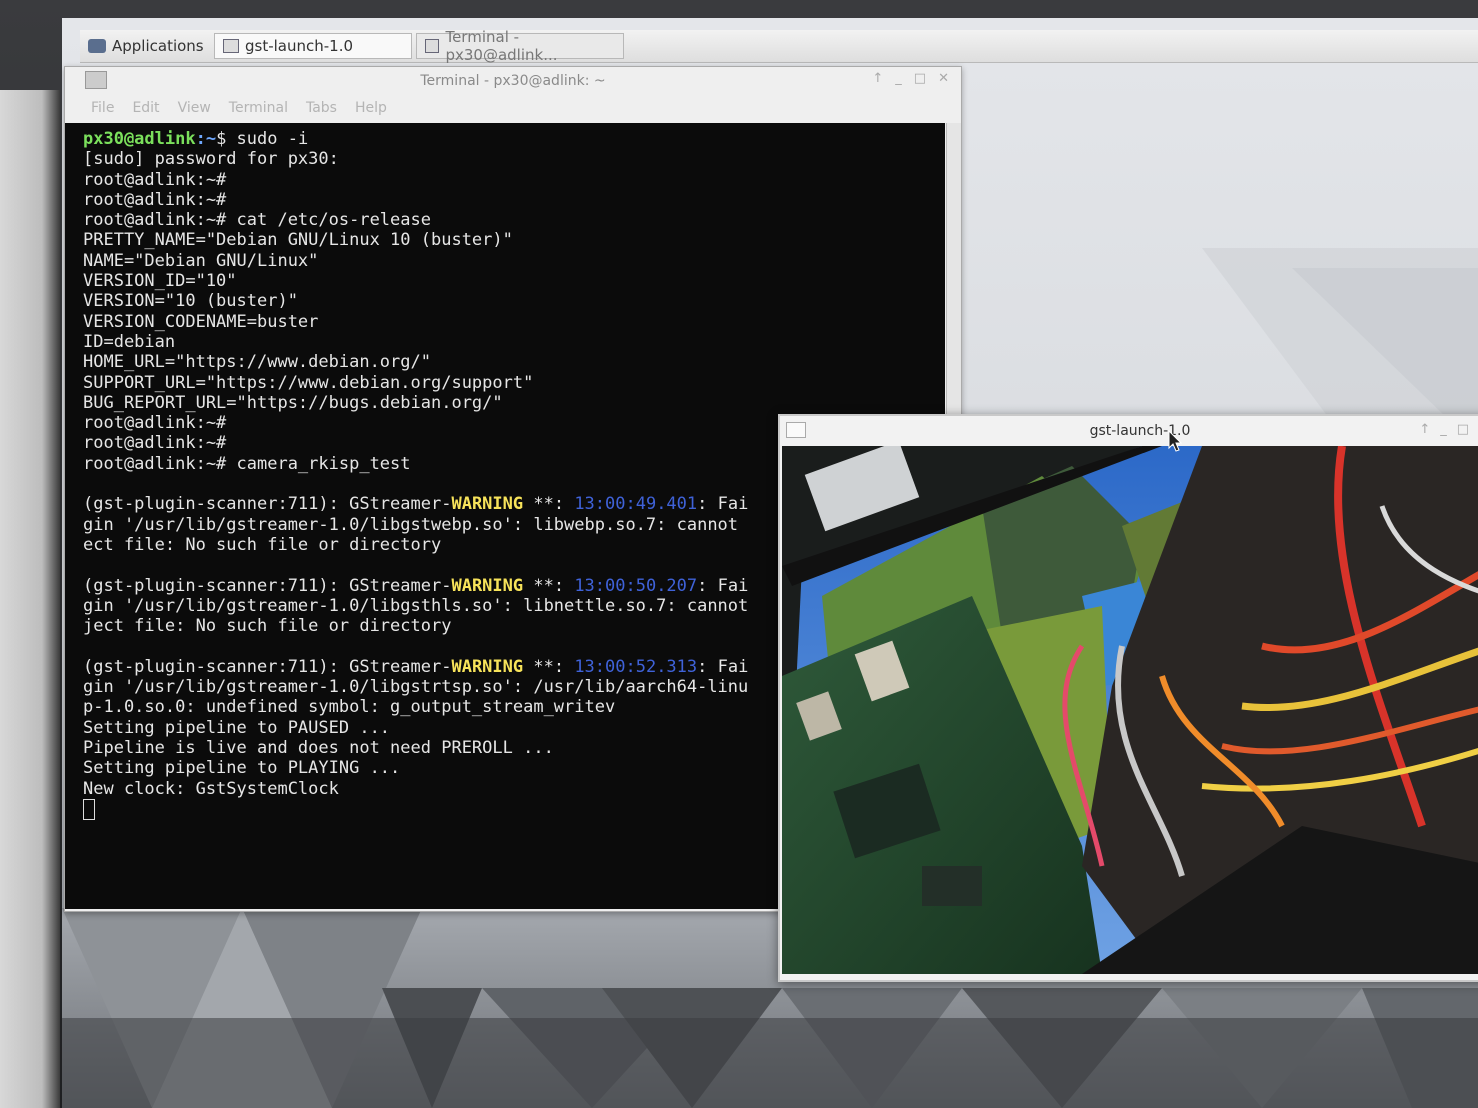 The height and width of the screenshot is (1108, 1478). I want to click on command-text: $ sudo -i, so click(262, 139).